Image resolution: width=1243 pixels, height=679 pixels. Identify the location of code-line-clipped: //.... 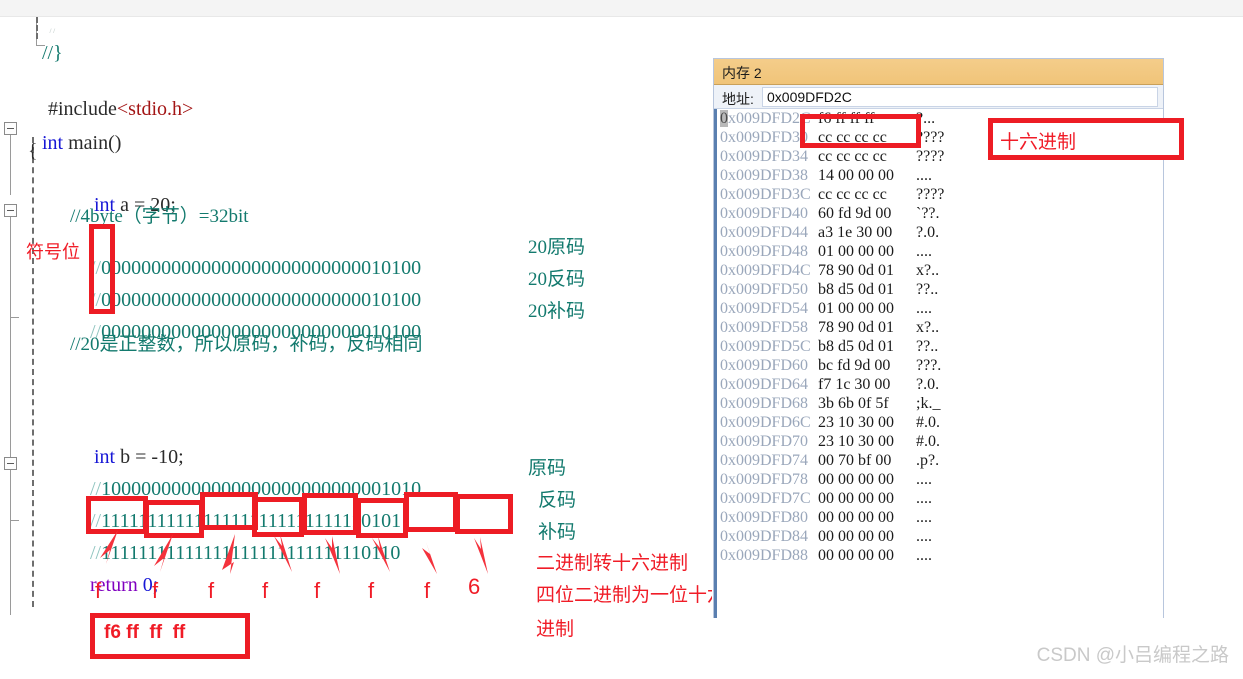
(56, 29).